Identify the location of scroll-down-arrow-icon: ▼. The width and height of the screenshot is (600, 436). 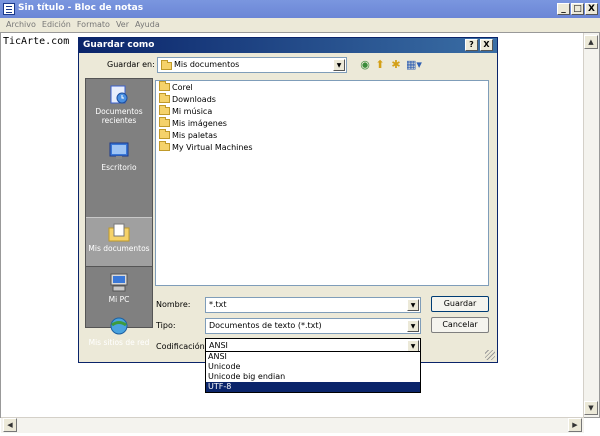
(591, 408).